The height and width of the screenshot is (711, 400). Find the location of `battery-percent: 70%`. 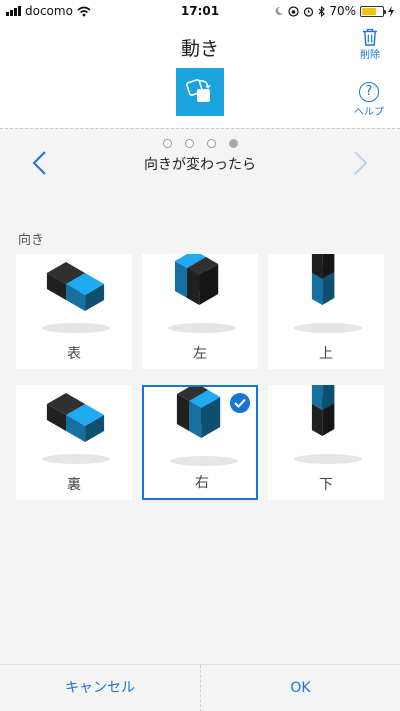

battery-percent: 70% is located at coordinates (342, 11).